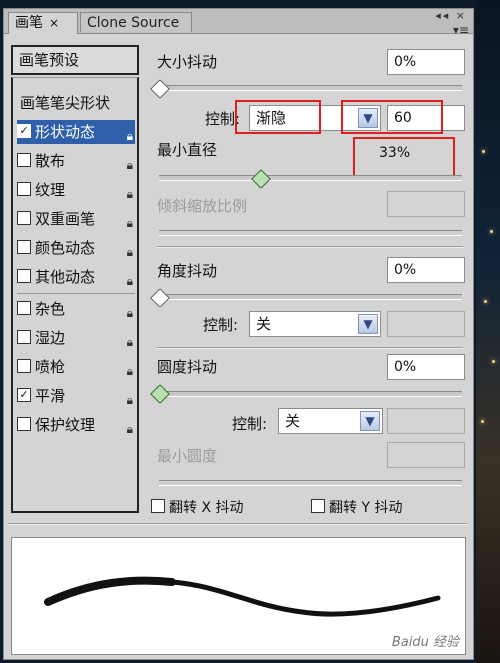 The image size is (500, 663). What do you see at coordinates (50, 161) in the screenshot?
I see `list-item-label: 散布` at bounding box center [50, 161].